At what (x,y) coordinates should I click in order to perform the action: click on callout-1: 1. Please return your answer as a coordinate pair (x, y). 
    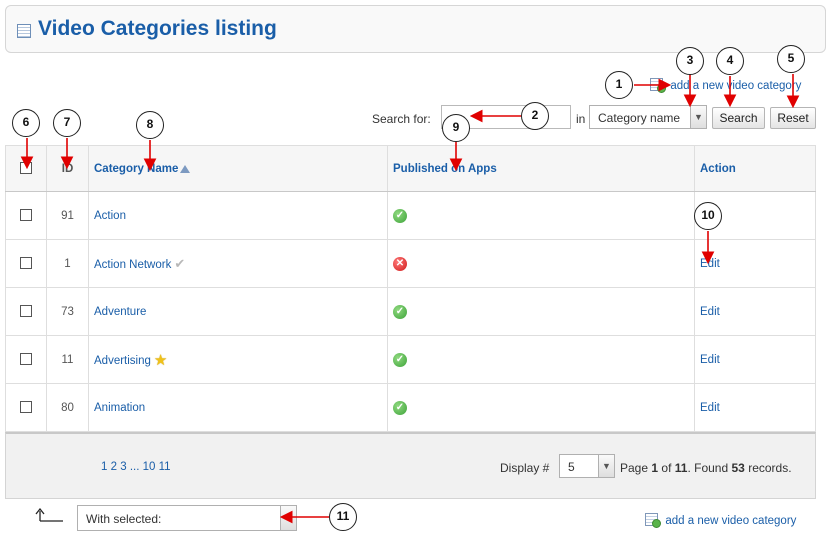
    Looking at the image, I should click on (619, 85).